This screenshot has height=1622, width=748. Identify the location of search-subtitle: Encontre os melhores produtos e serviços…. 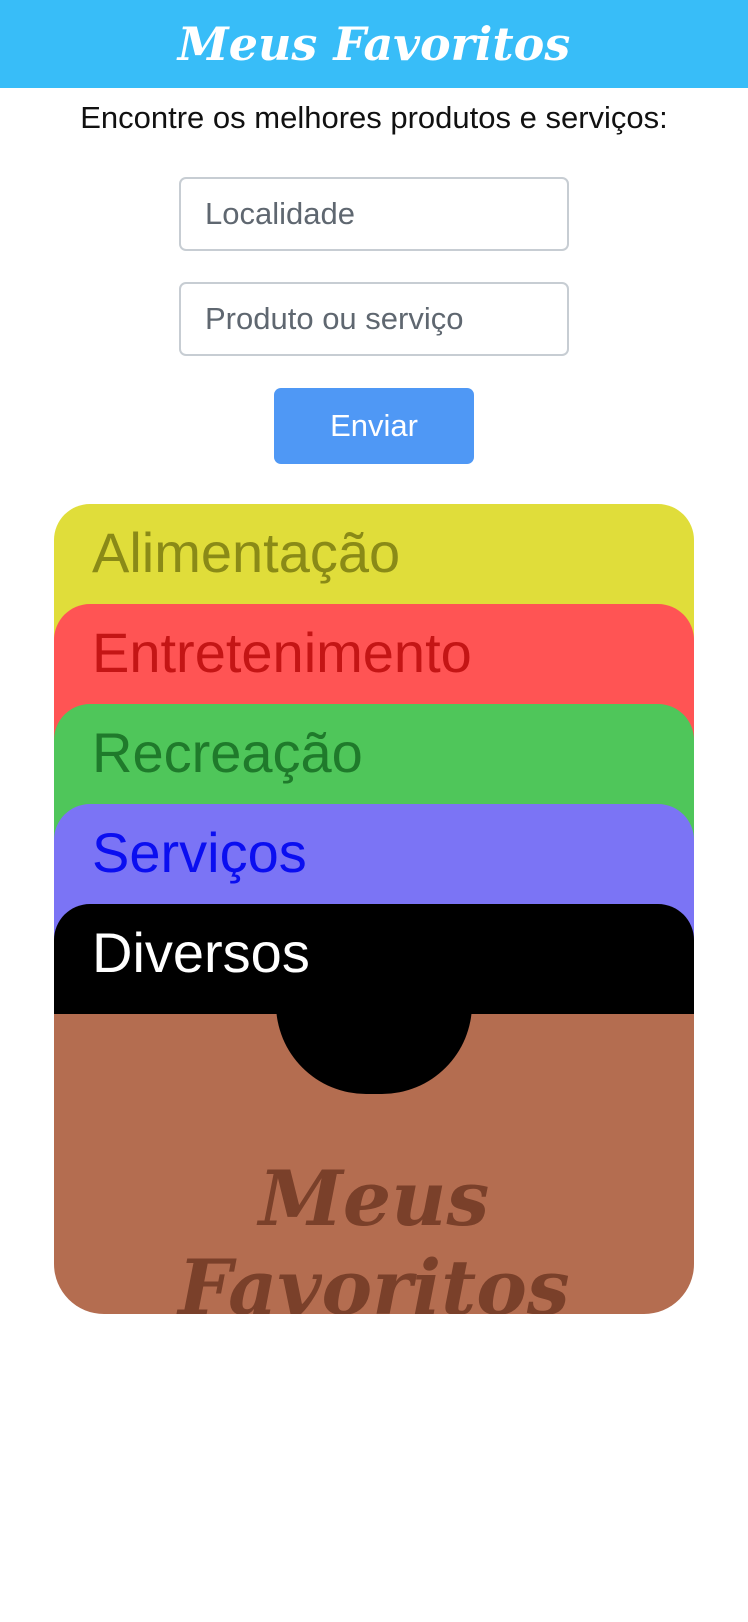
(374, 117).